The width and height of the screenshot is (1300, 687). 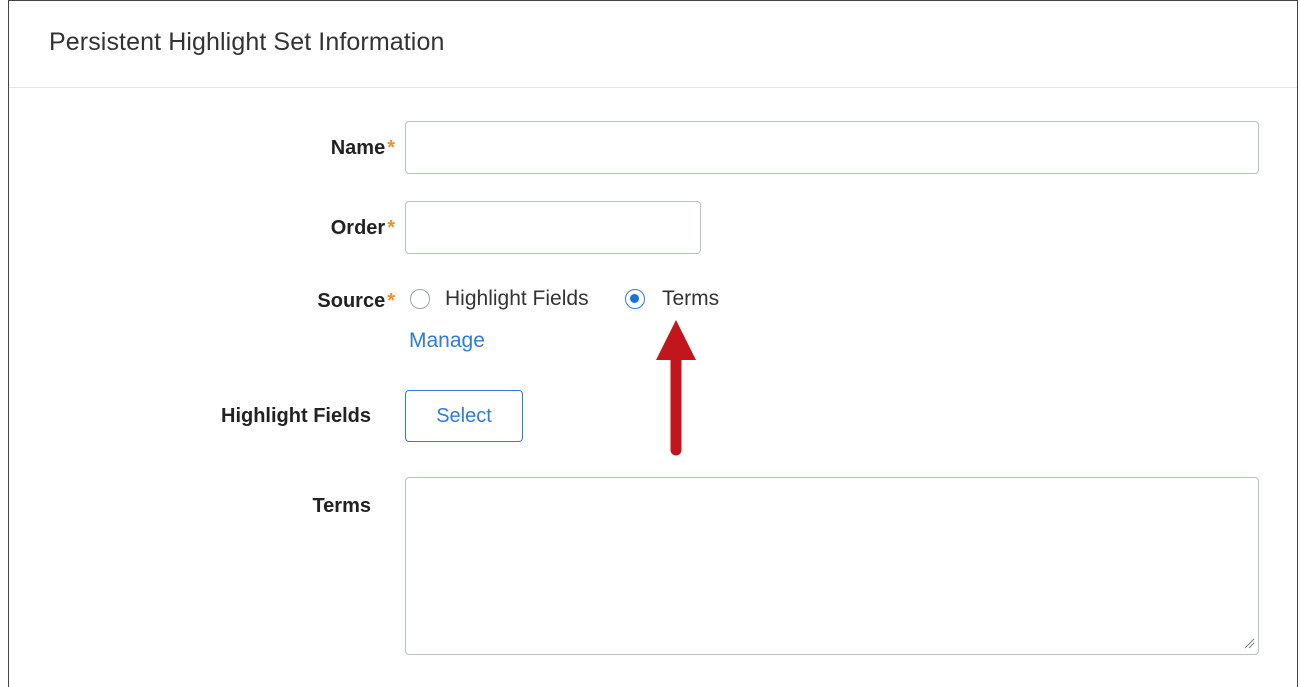 I want to click on manage-link: Manage, so click(x=447, y=341).